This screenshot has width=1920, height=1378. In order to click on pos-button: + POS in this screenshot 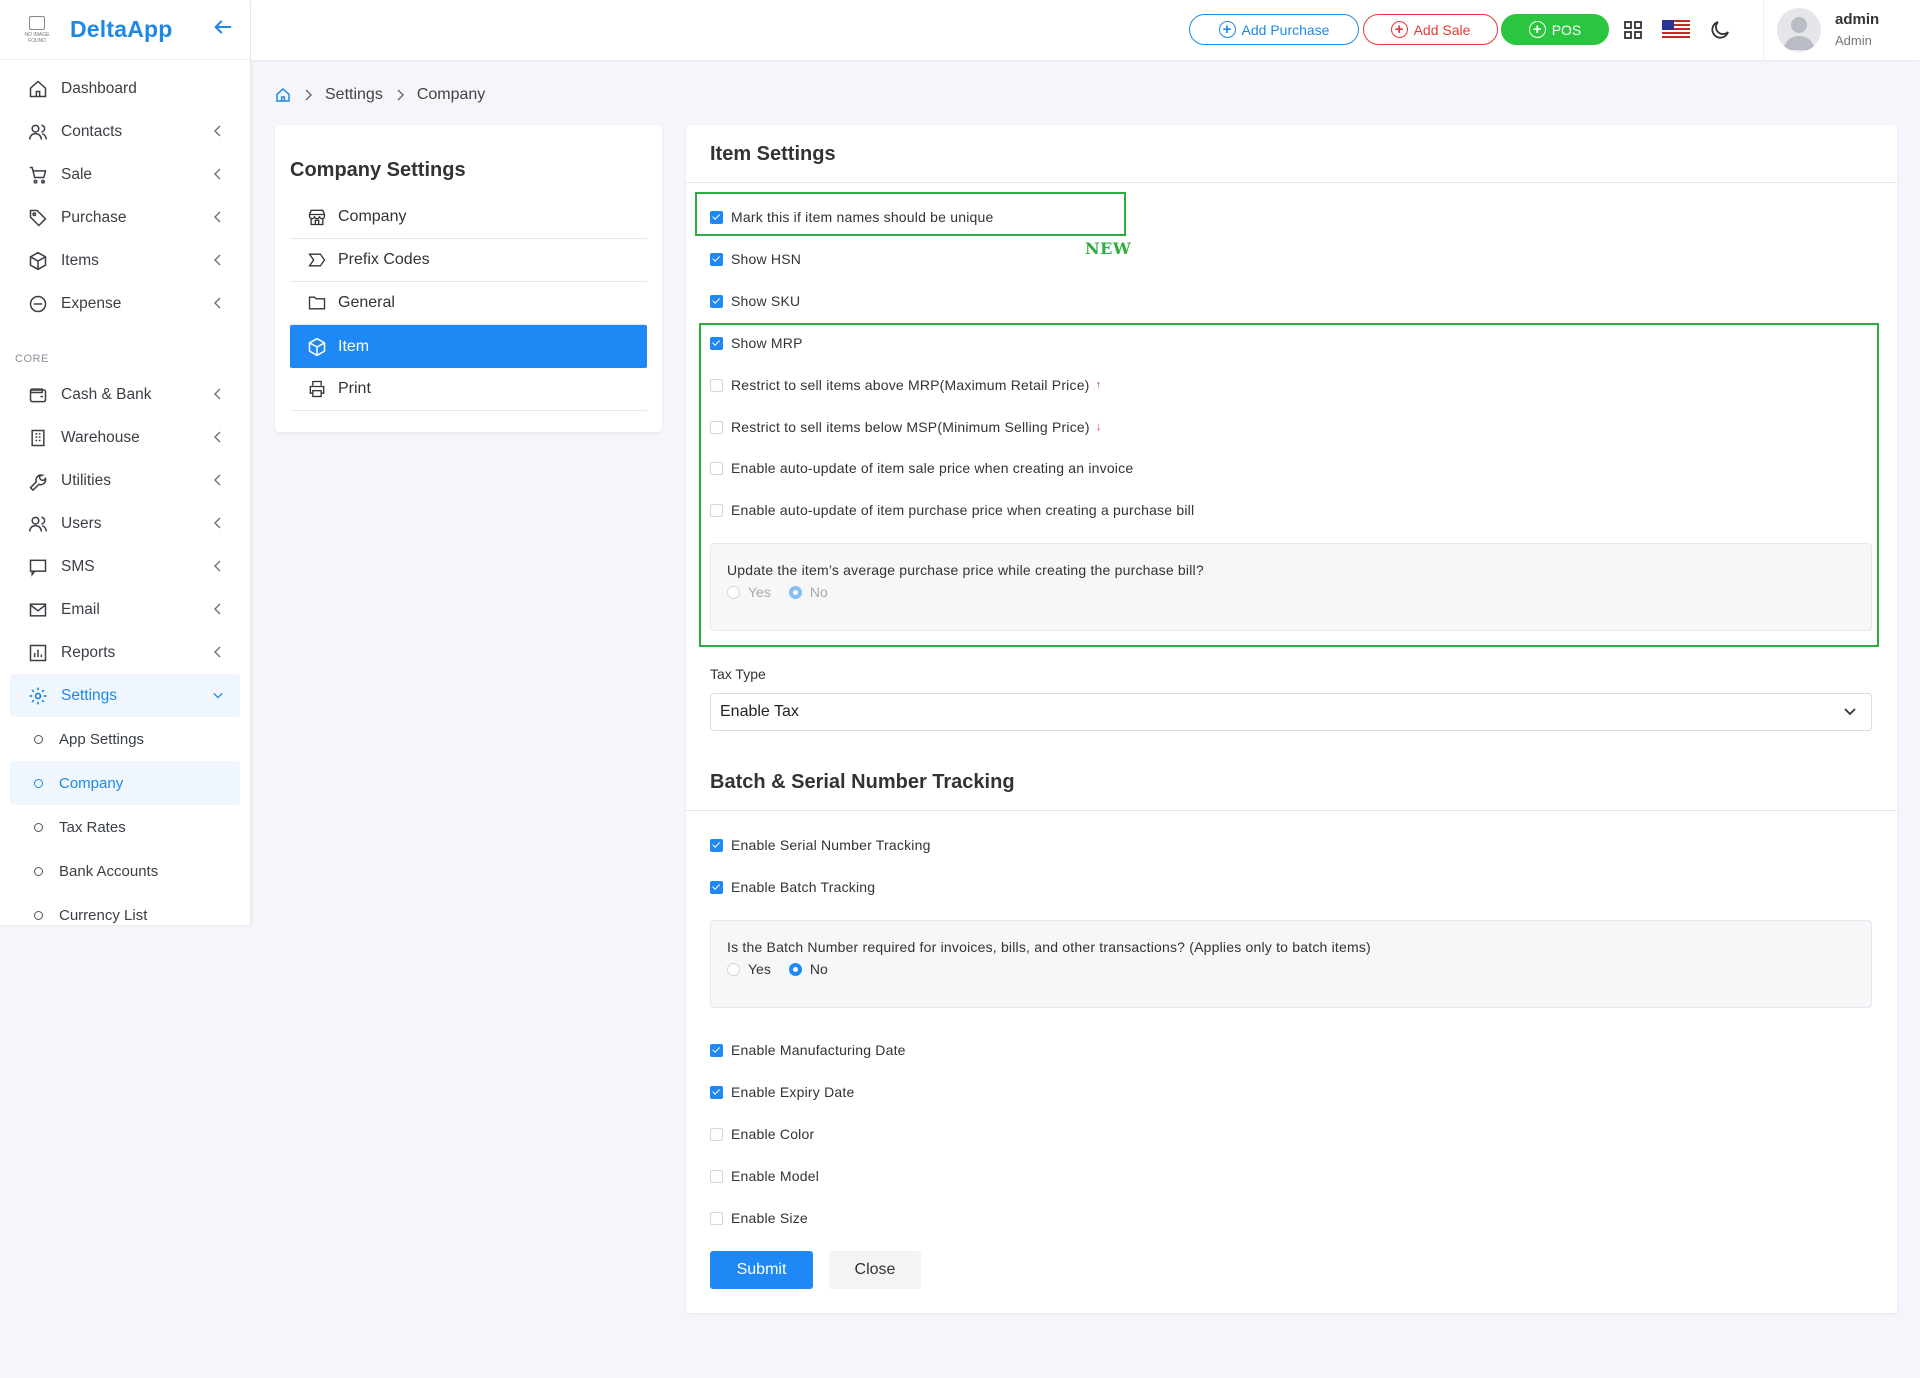, I will do `click(1555, 29)`.